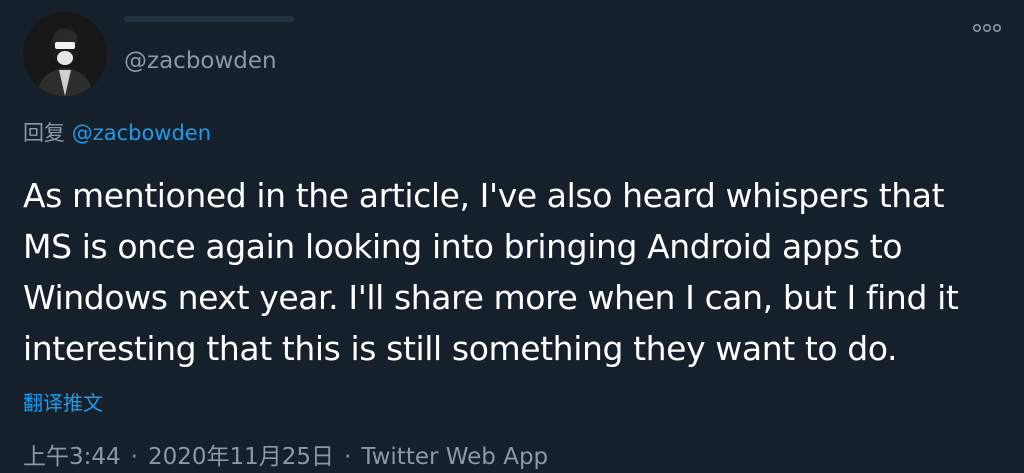  What do you see at coordinates (454, 457) in the screenshot?
I see `tweet-source: Twitter Web App` at bounding box center [454, 457].